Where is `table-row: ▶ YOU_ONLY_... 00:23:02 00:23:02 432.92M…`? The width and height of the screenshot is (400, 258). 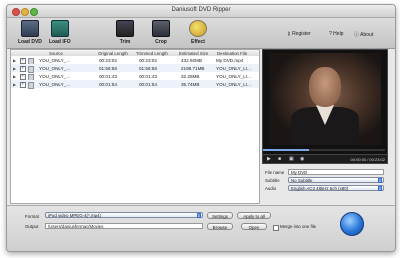
table-row: ▶ YOU_ONLY_... 00:23:02 00:23:02 432.92M… is located at coordinates (135, 60).